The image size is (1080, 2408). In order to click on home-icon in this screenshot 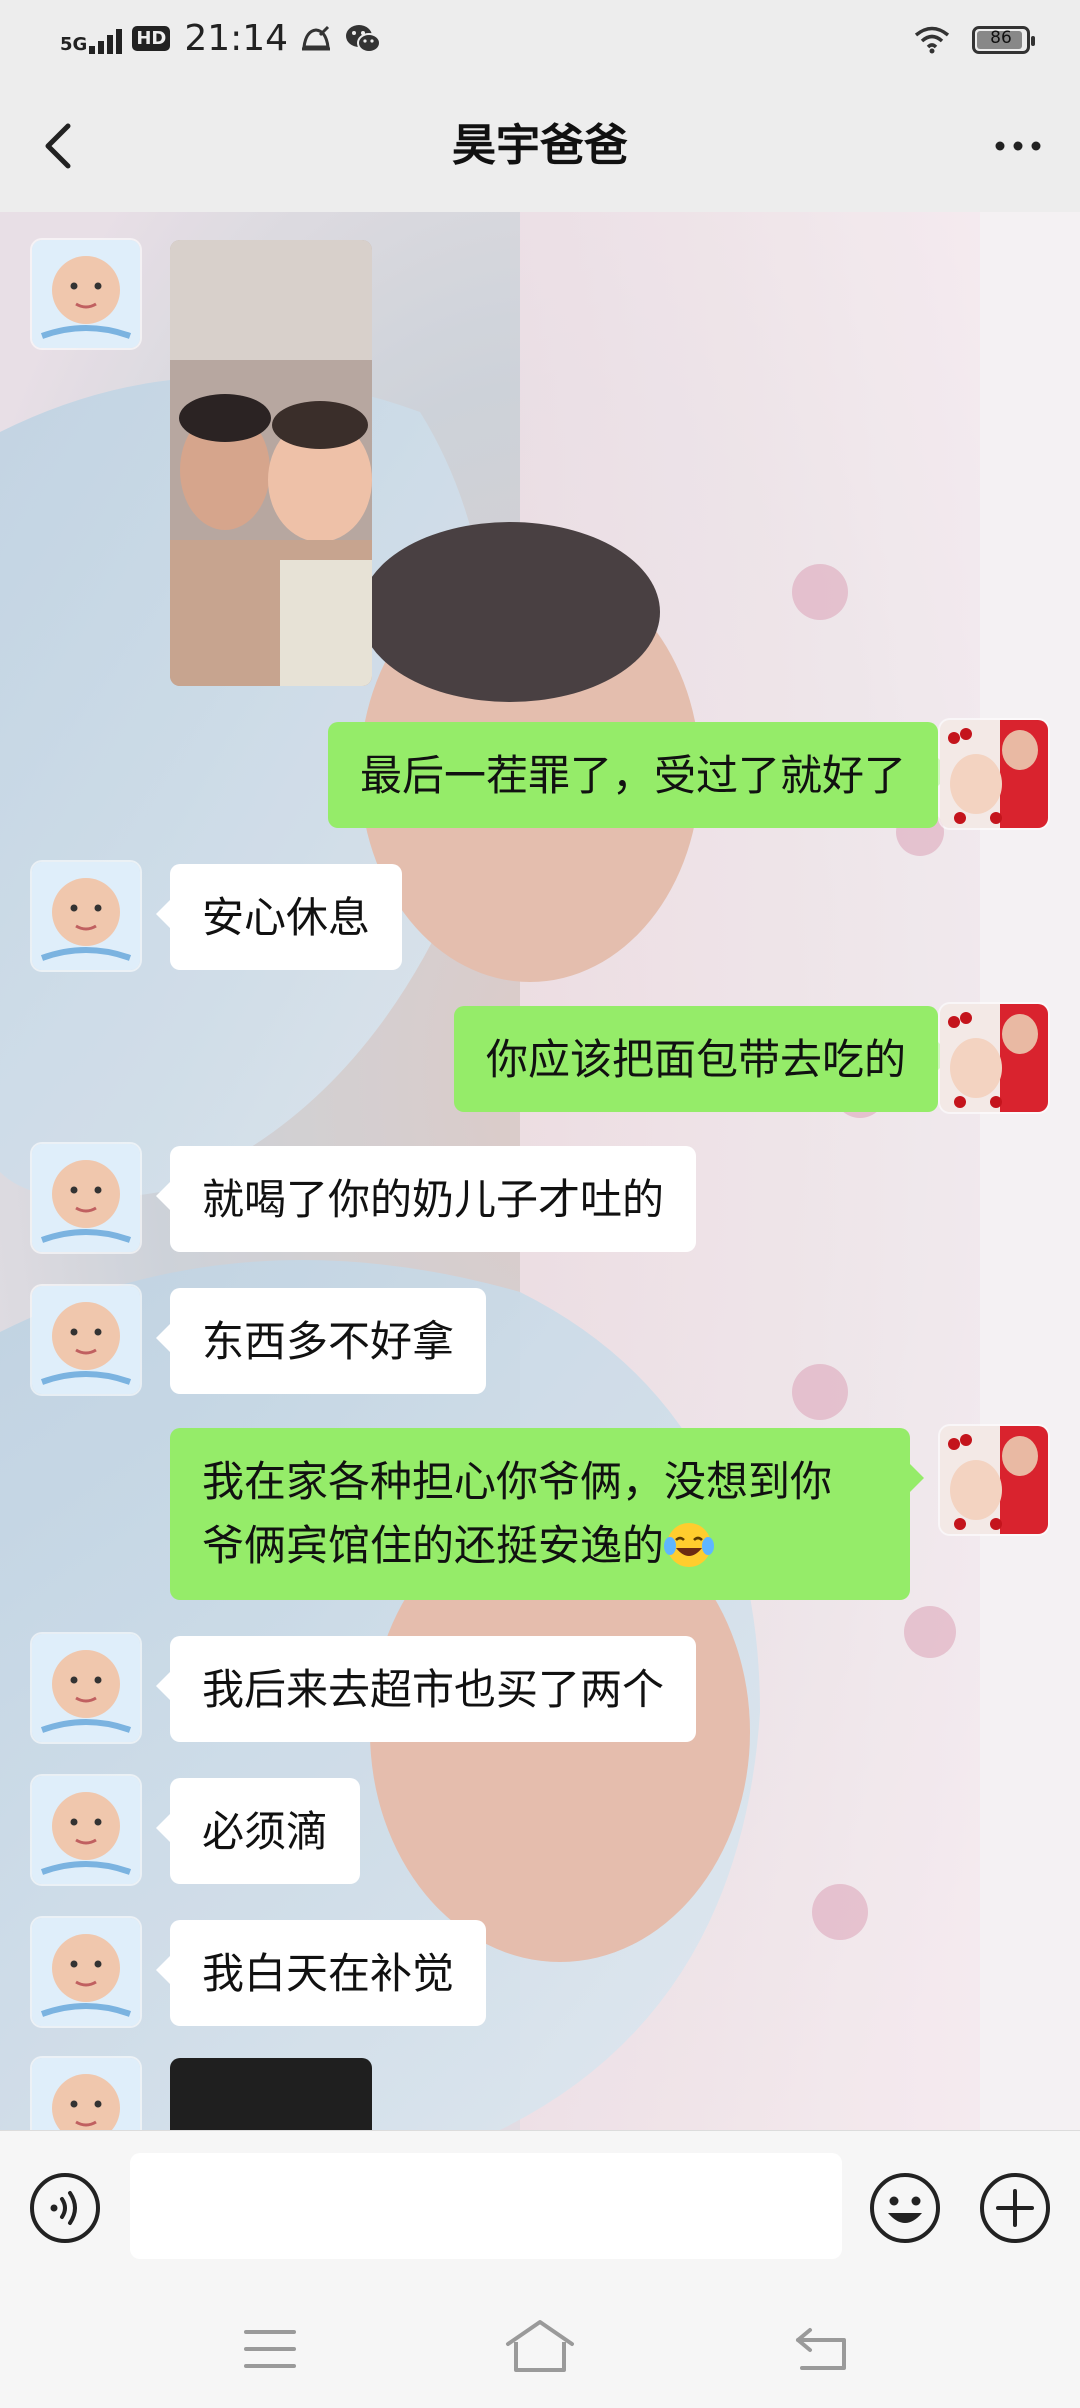, I will do `click(540, 2346)`.